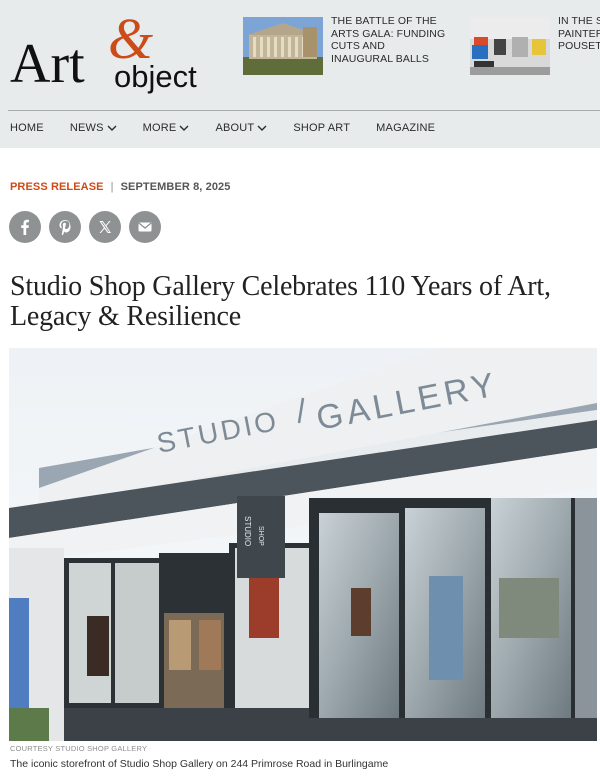 This screenshot has height=779, width=600. Describe the element at coordinates (175, 187) in the screenshot. I see `article-date: SEPTEMBER 8, 2025` at that location.